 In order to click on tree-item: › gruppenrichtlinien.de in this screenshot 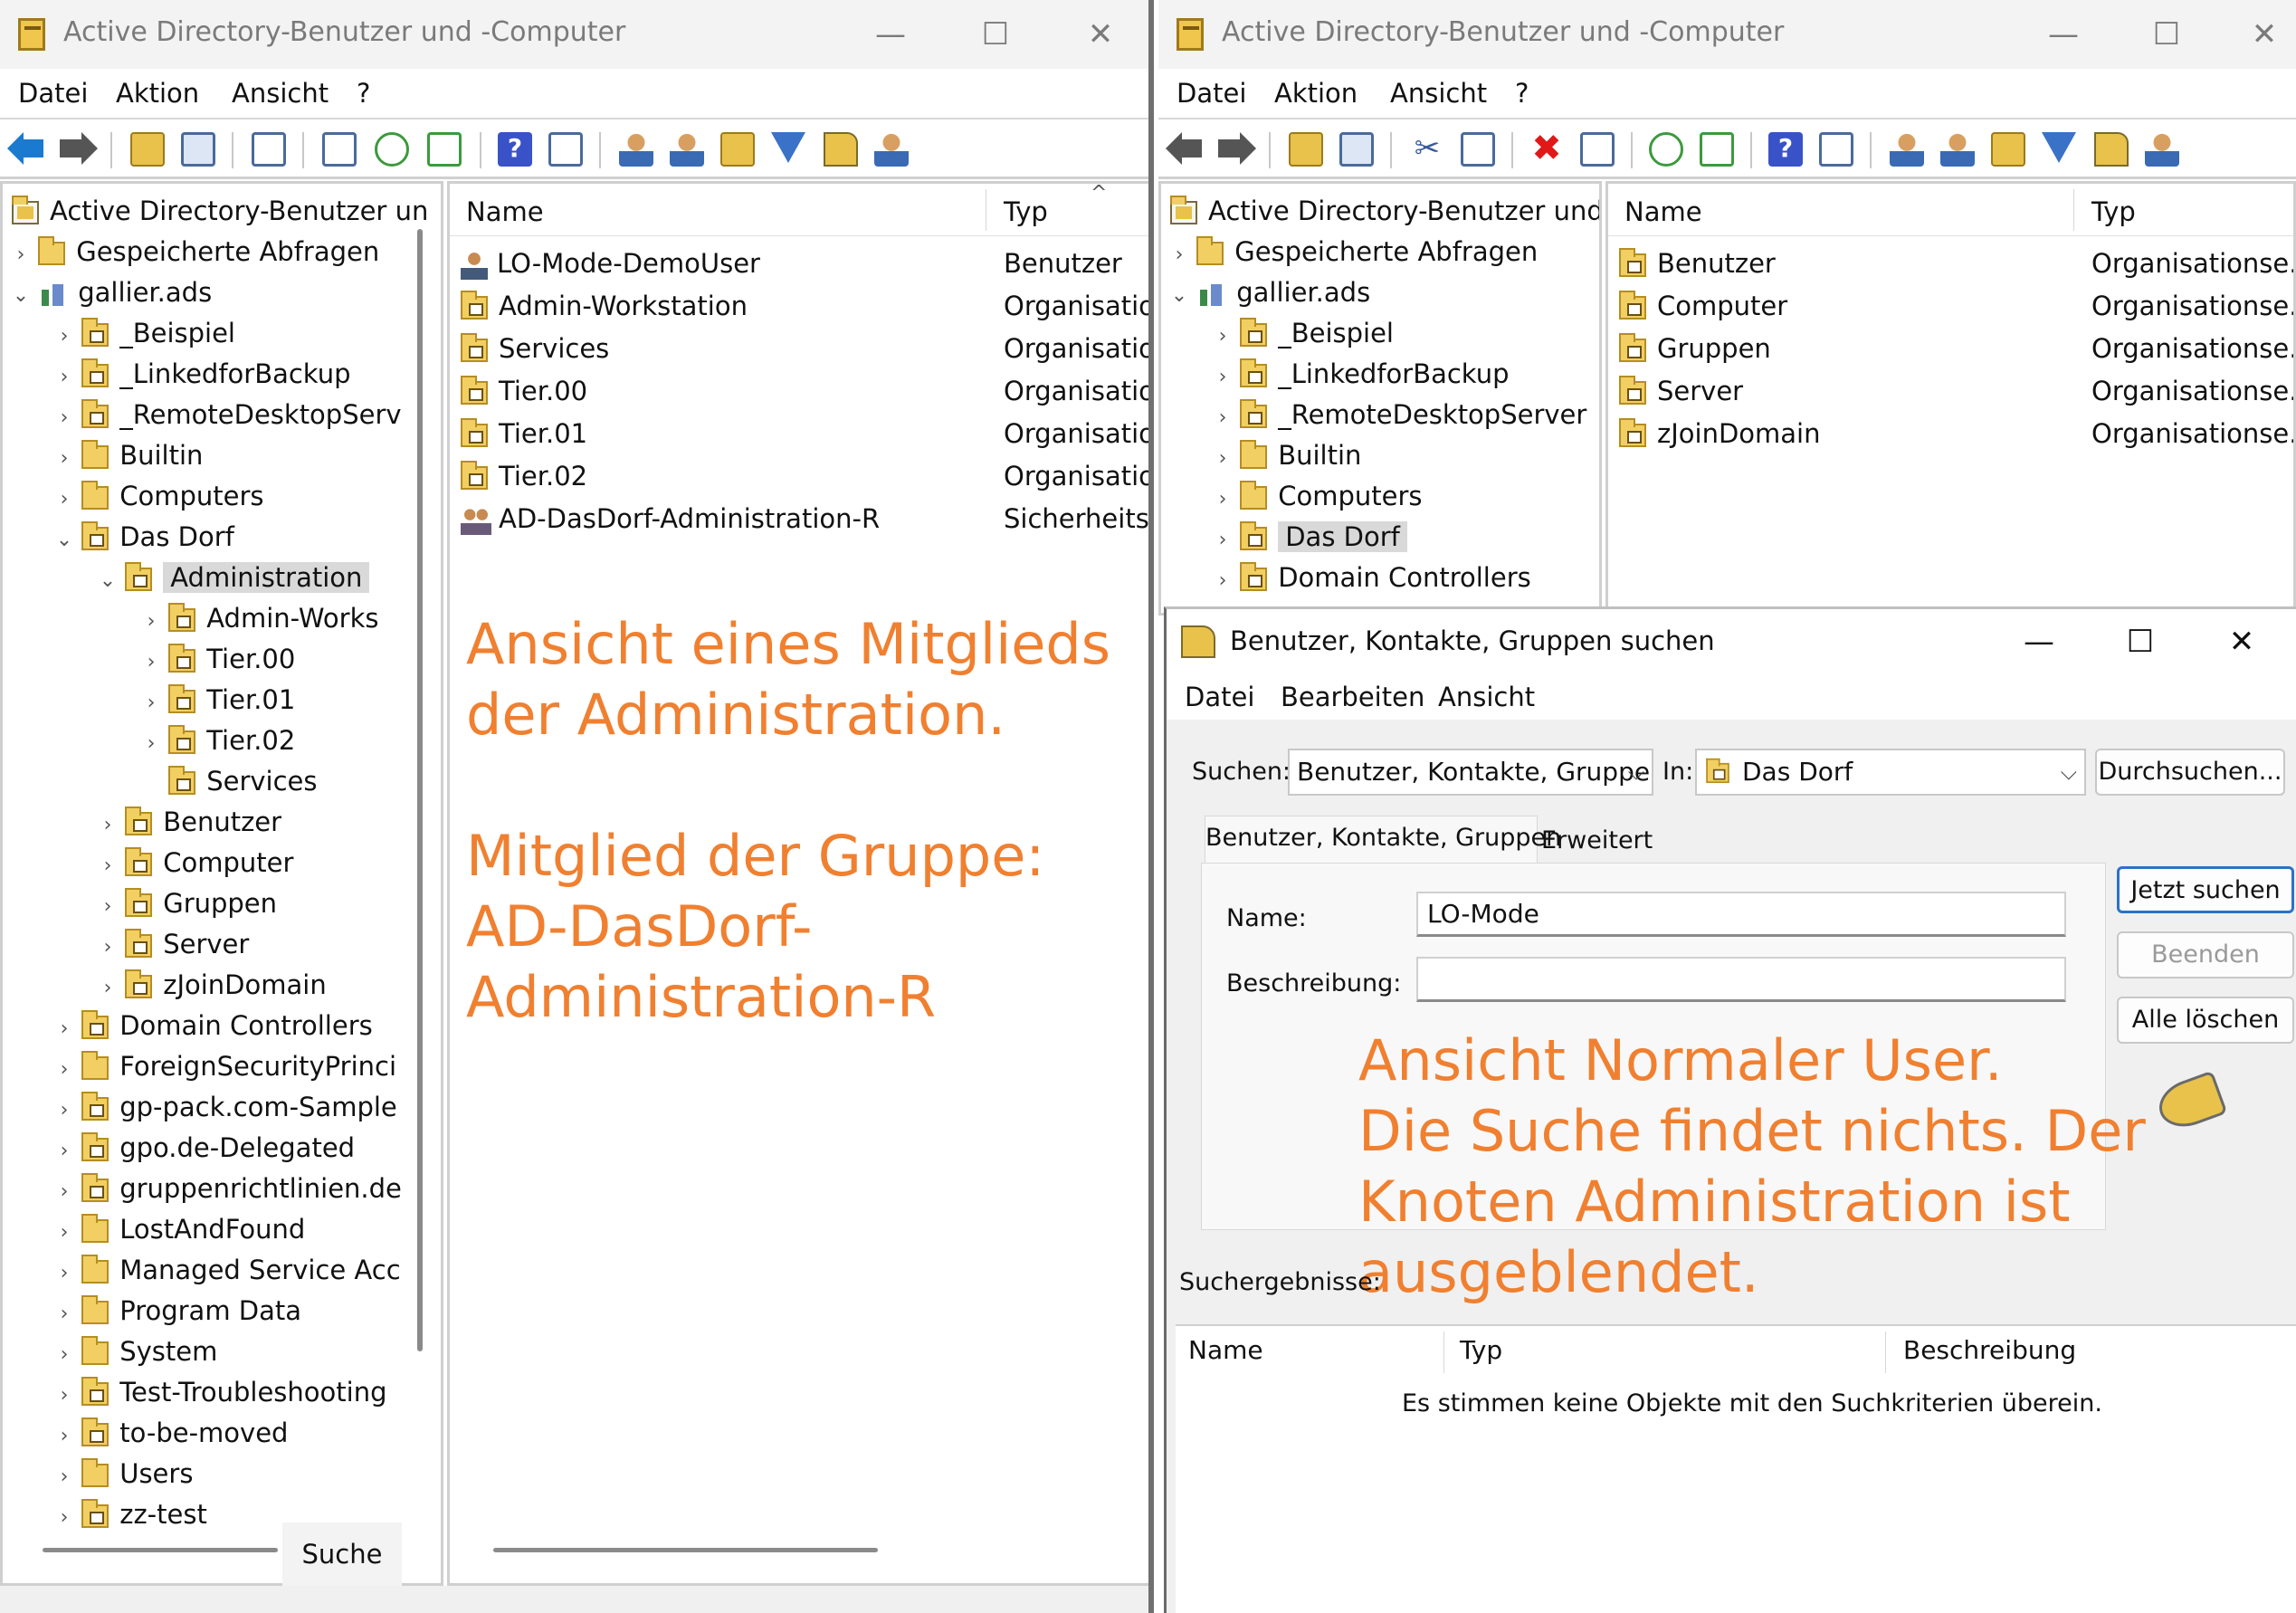, I will do `click(229, 1188)`.